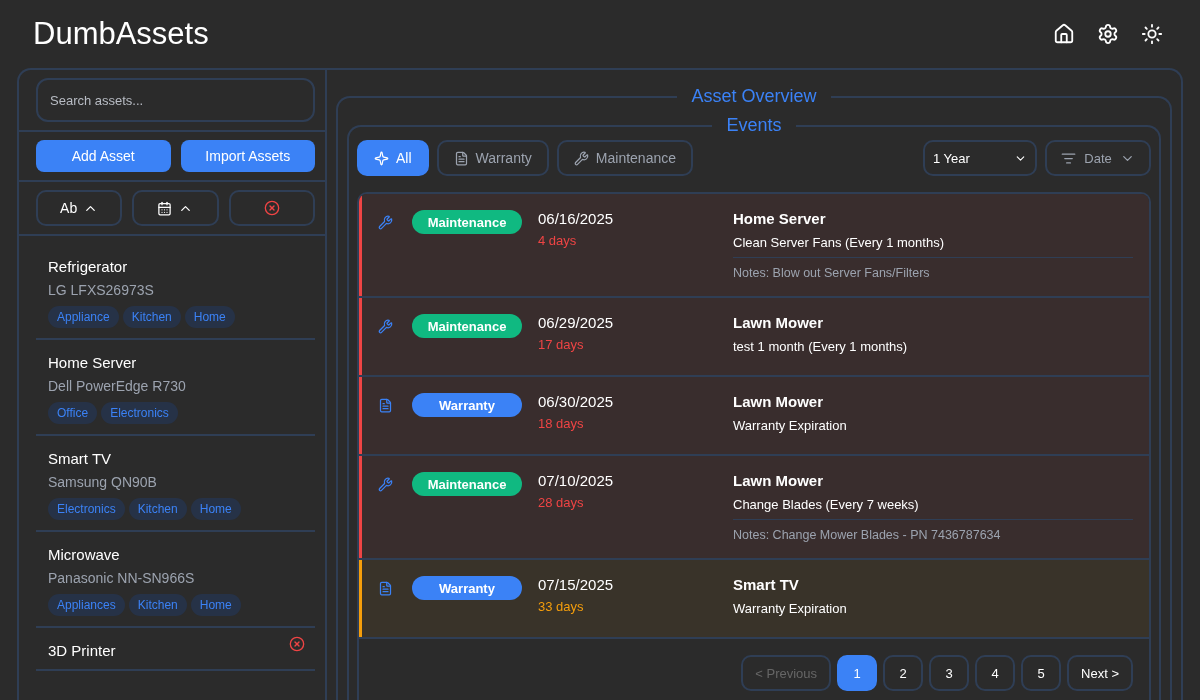 Image resolution: width=1200 pixels, height=700 pixels. I want to click on add-asset-button: Add Asset, so click(103, 156).